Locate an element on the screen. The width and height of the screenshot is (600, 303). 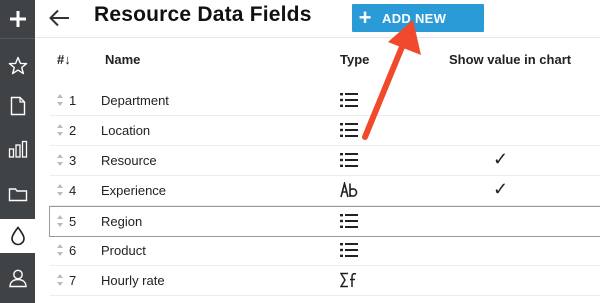
folder-icon is located at coordinates (17, 195).